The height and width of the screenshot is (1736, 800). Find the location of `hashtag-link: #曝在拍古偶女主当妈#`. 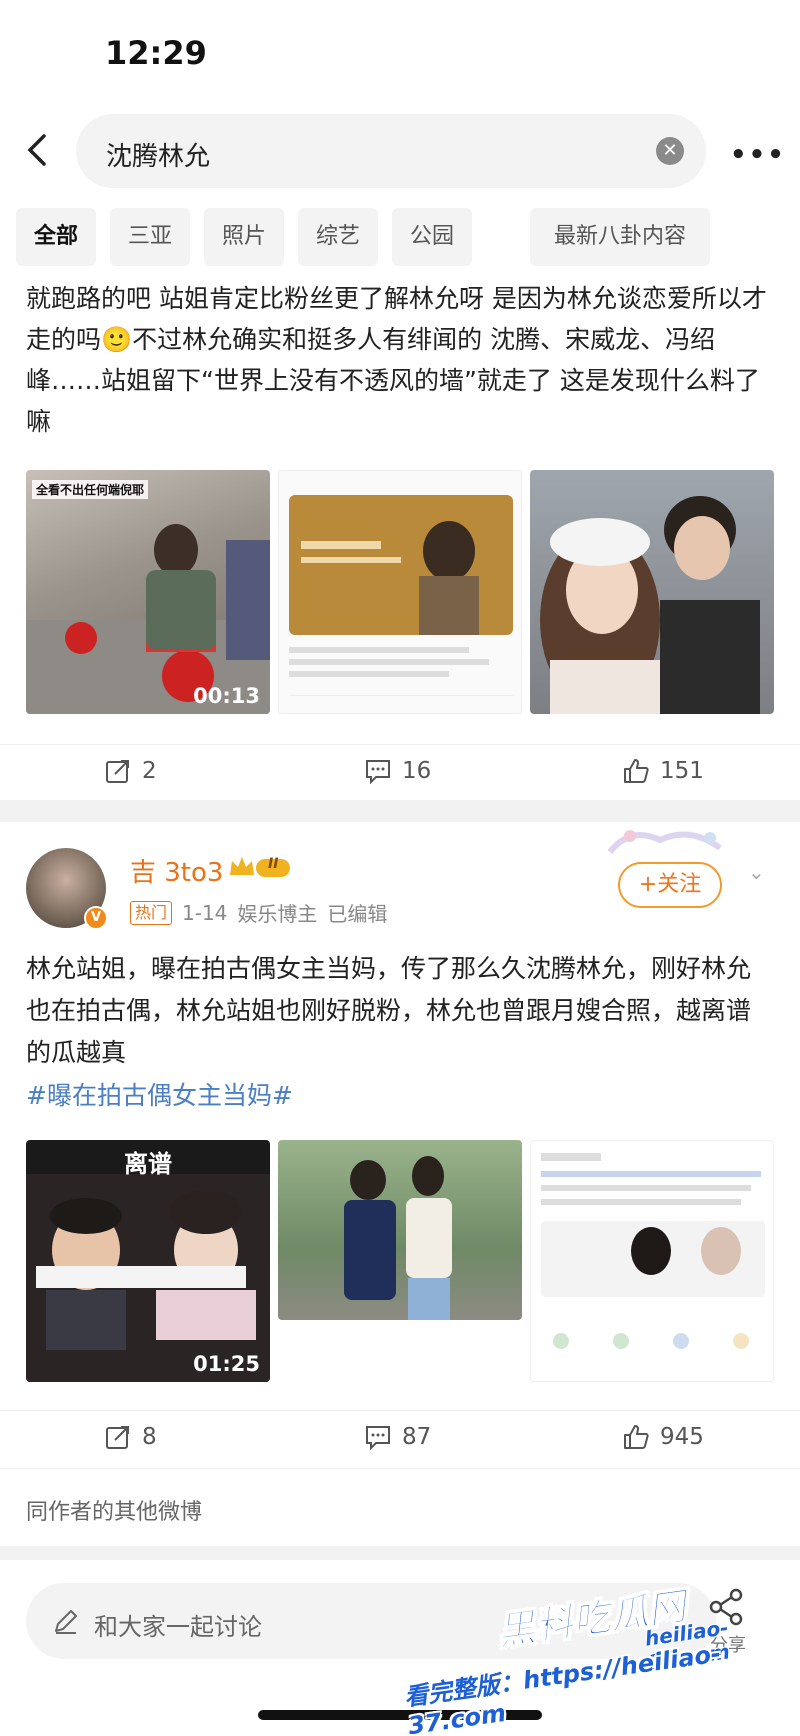

hashtag-link: #曝在拍古偶女主当妈# is located at coordinates (159, 1094).